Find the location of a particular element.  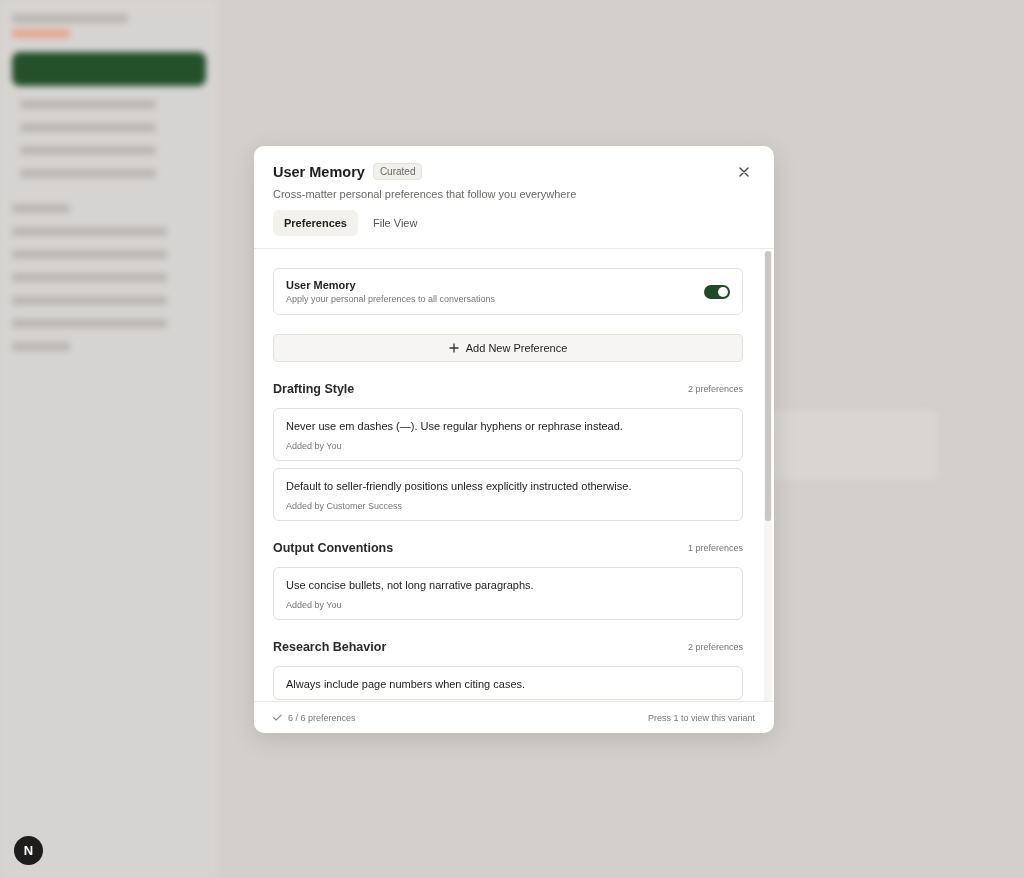

toggle-switch is located at coordinates (717, 291).